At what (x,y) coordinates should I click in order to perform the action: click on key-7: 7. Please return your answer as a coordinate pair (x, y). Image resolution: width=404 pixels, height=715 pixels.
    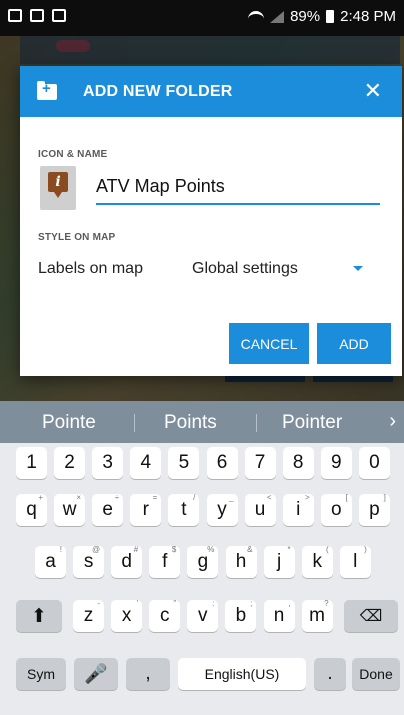
    Looking at the image, I should click on (260, 463).